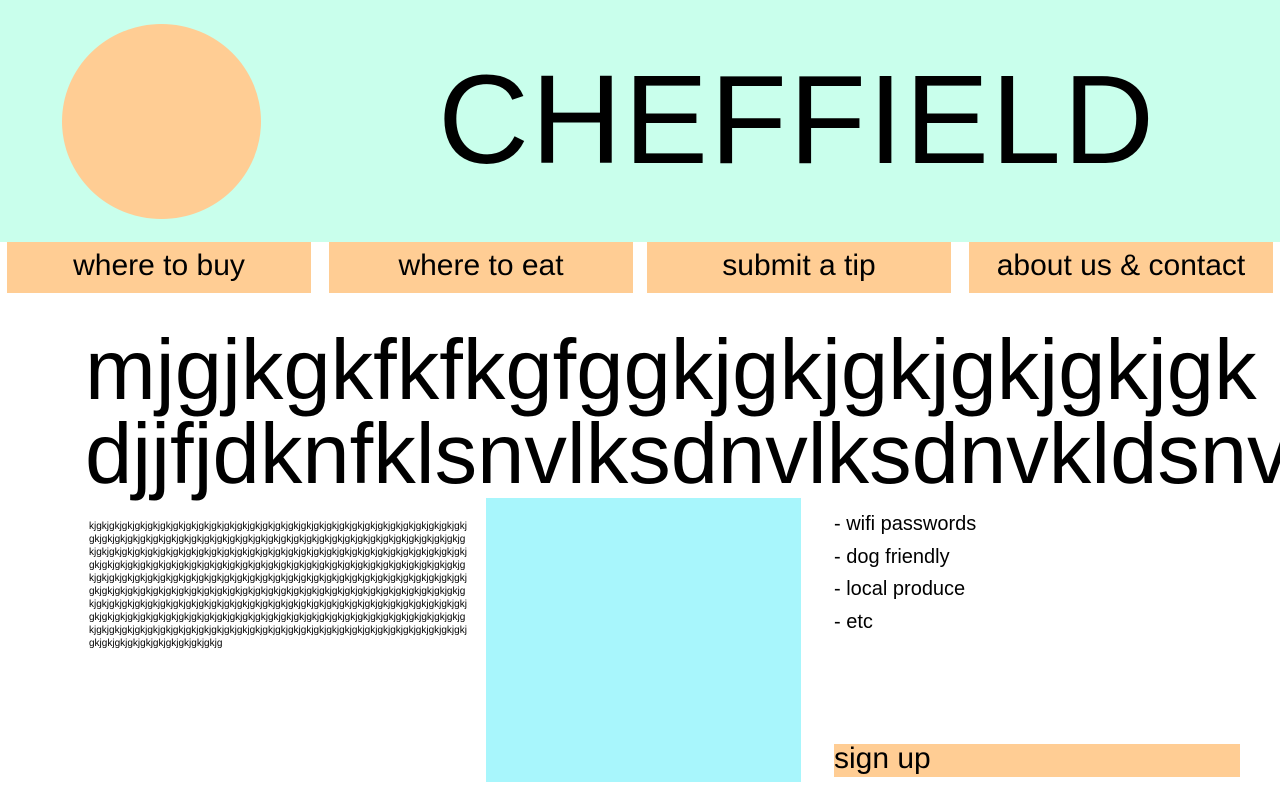 Image resolution: width=1280 pixels, height=800 pixels. Describe the element at coordinates (905, 524) in the screenshot. I see `feature-item: - wifi passwords` at that location.